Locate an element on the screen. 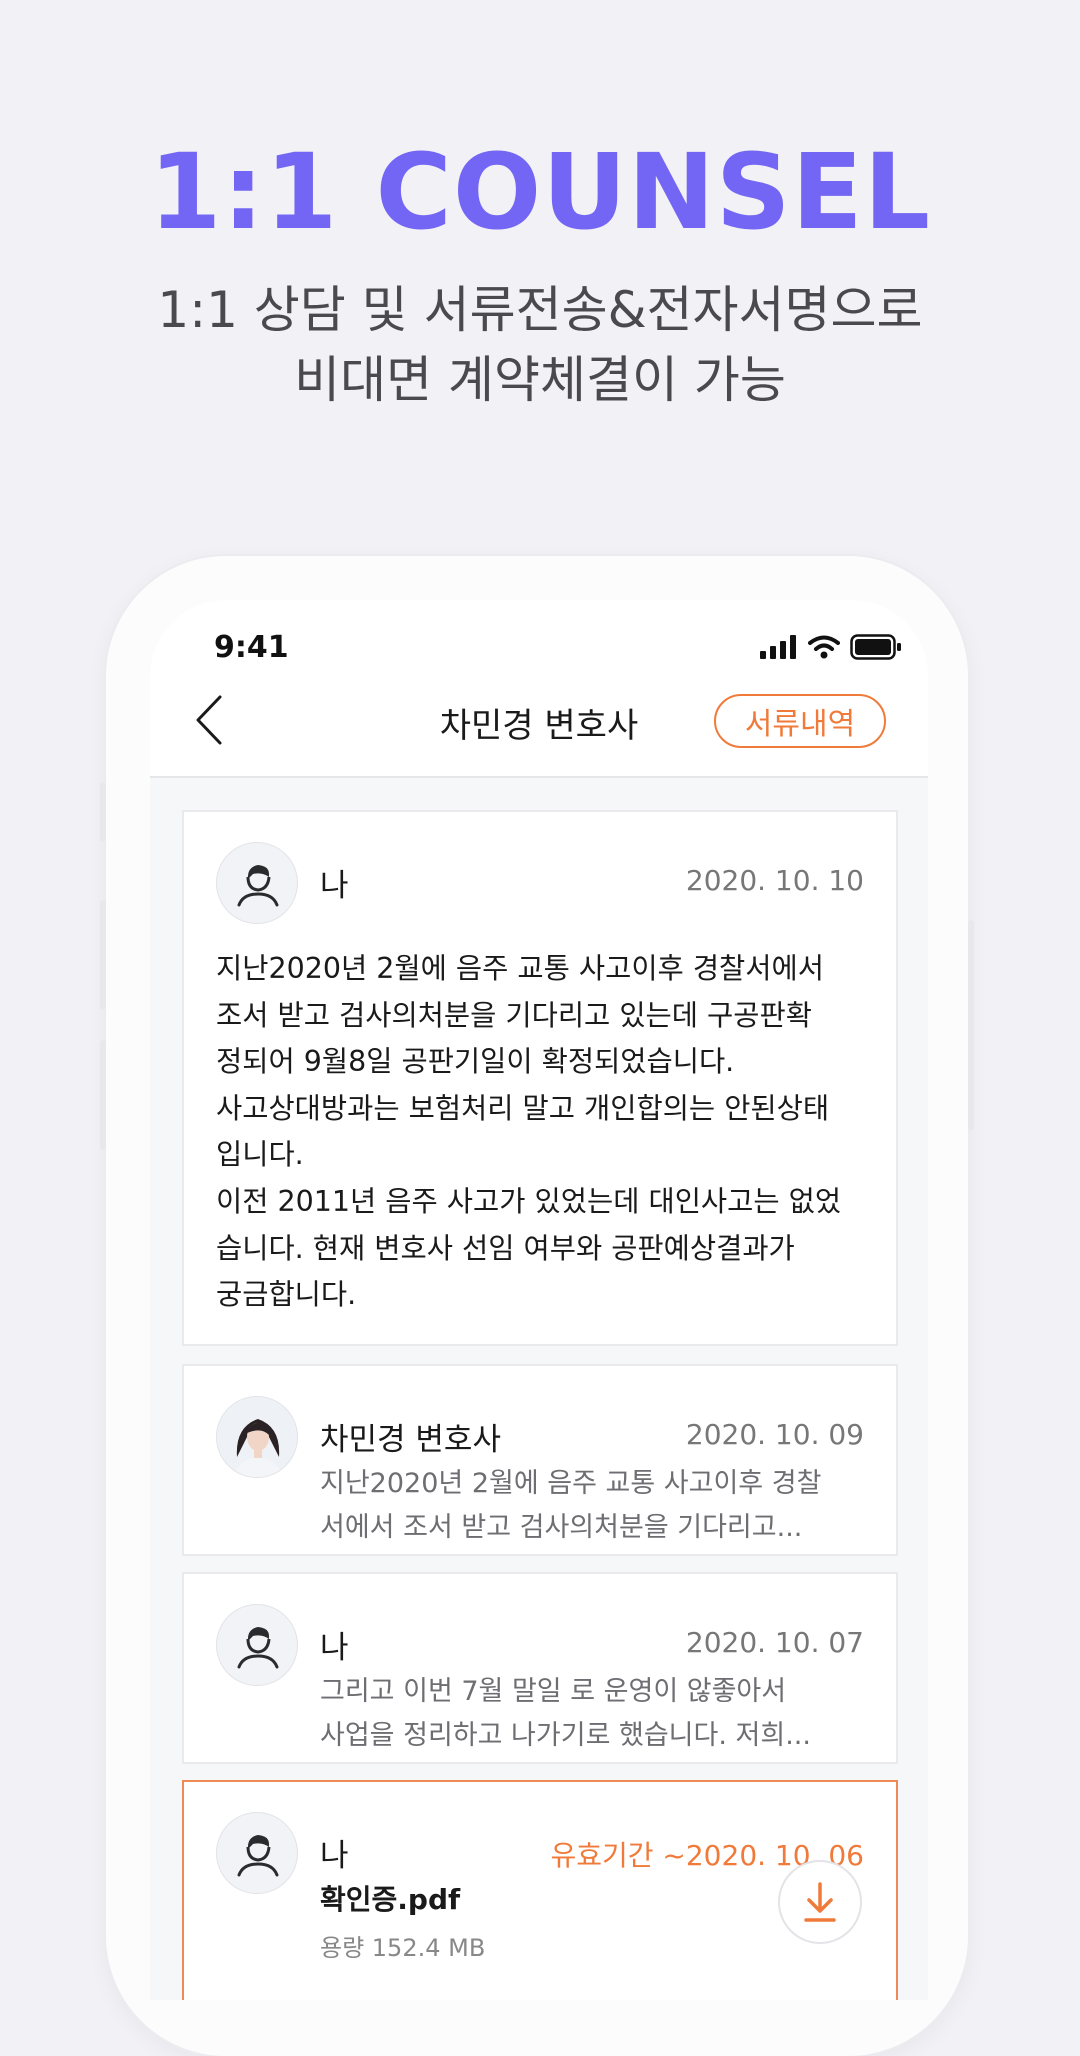 This screenshot has width=1080, height=2056. status-icons is located at coordinates (831, 647).